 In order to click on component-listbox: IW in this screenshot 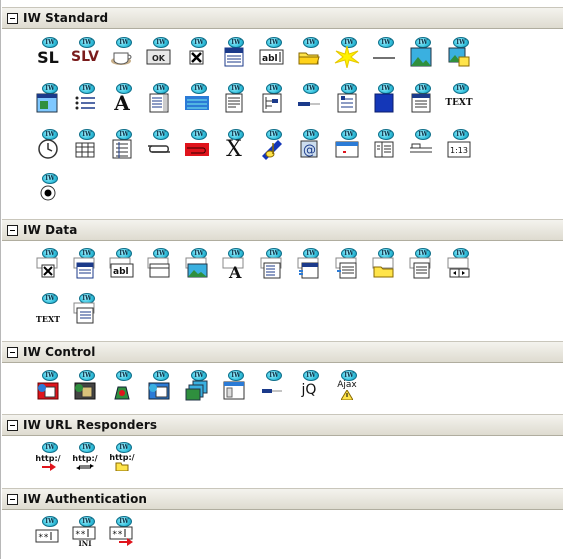, I will do `click(160, 99)`.